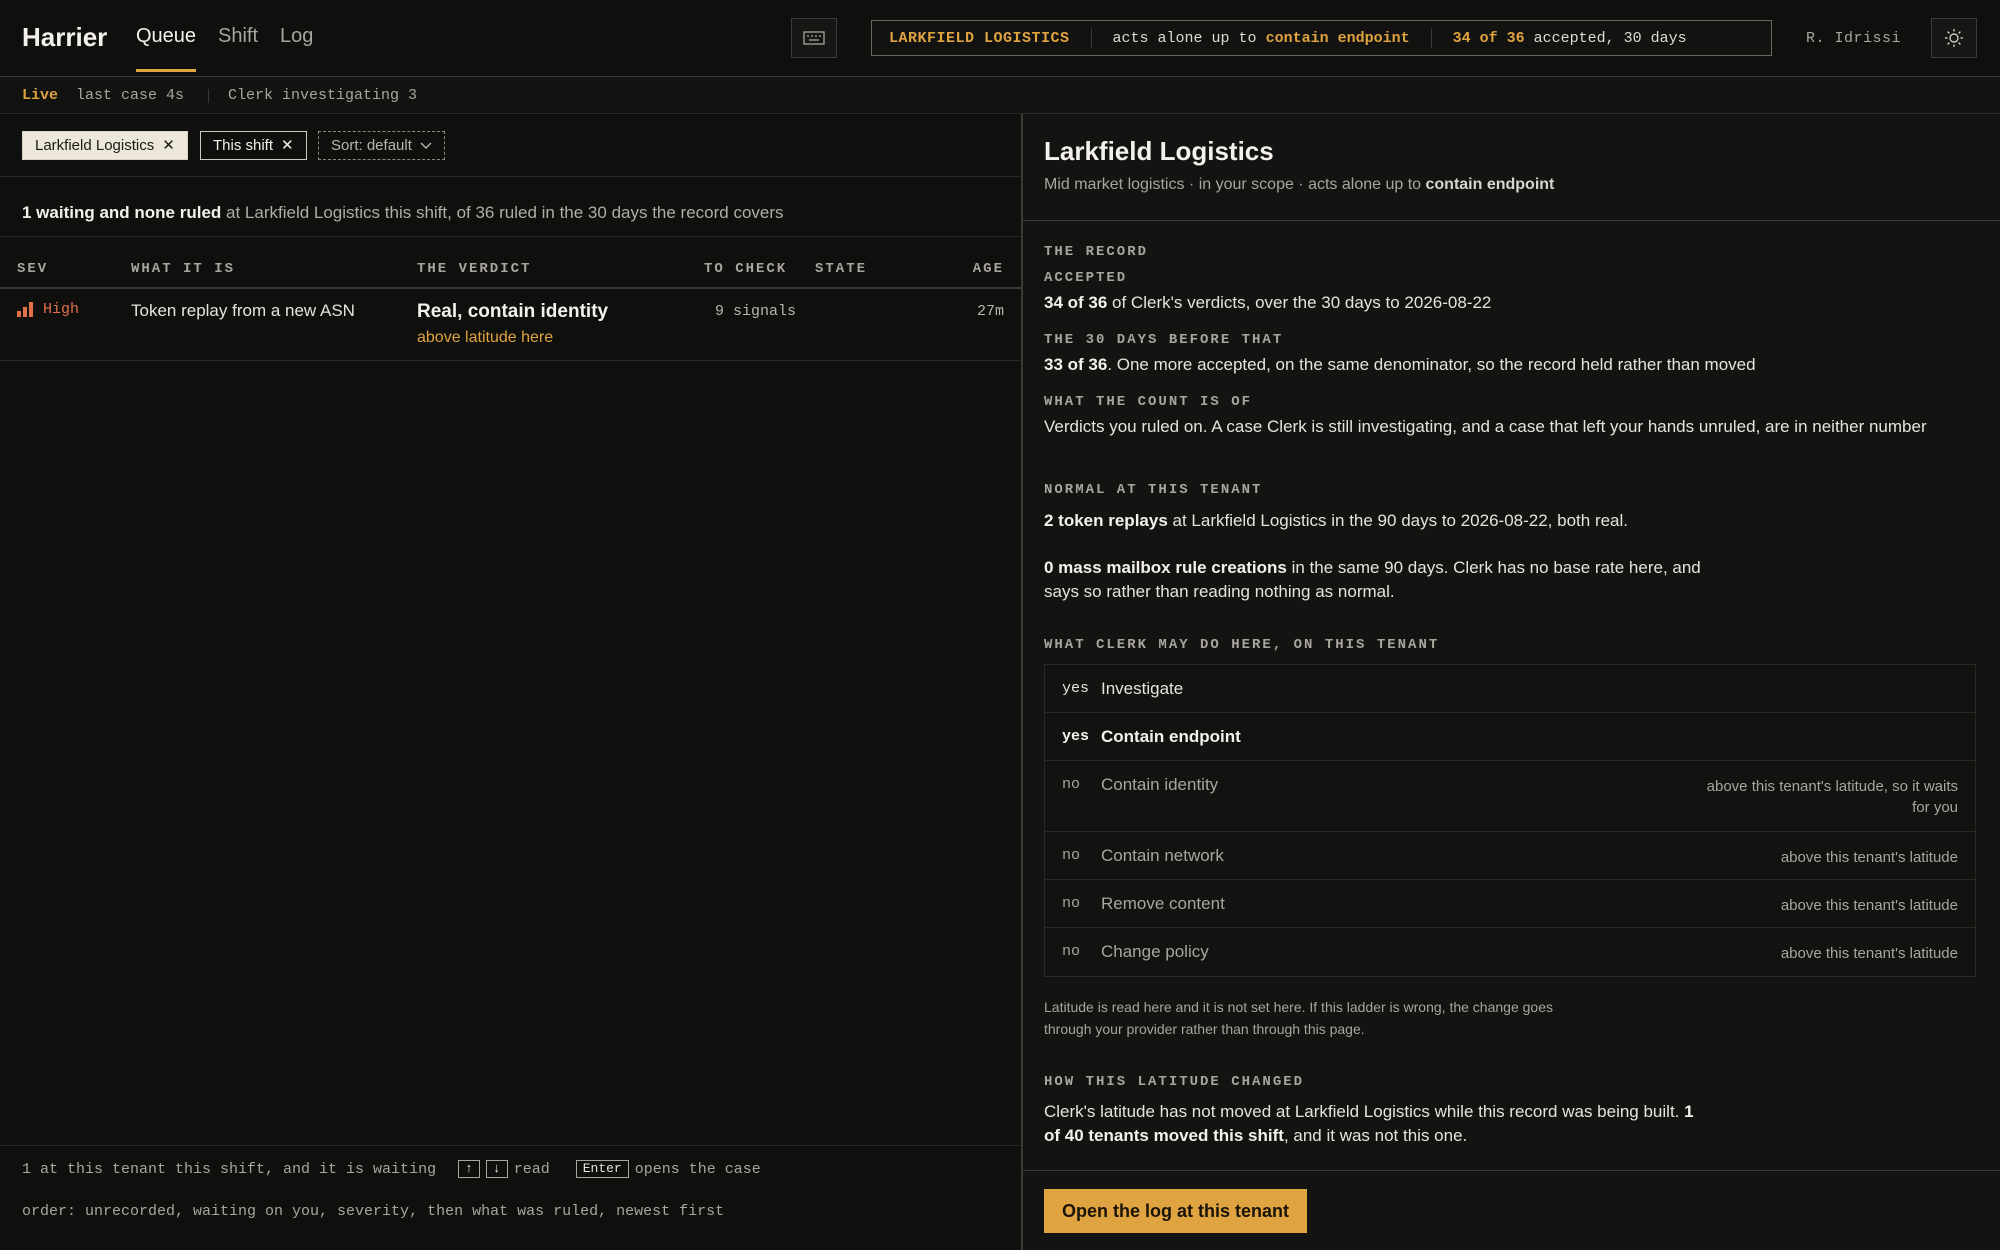  I want to click on ladder-action: Investigate, so click(1142, 688).